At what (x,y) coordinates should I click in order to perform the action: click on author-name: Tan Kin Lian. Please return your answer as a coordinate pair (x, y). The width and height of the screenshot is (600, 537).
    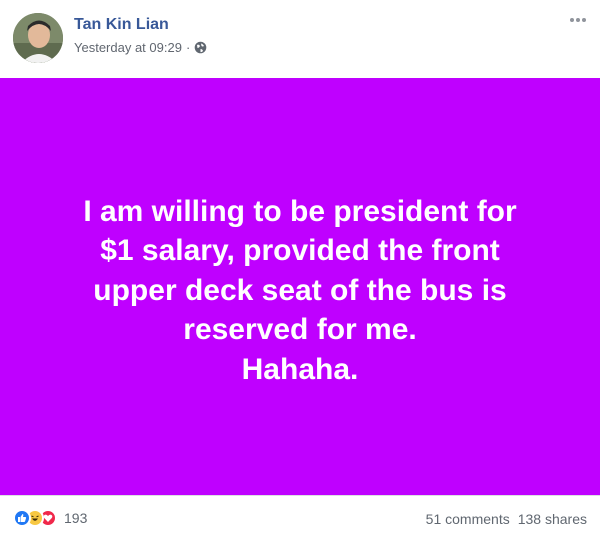
    Looking at the image, I should click on (121, 25).